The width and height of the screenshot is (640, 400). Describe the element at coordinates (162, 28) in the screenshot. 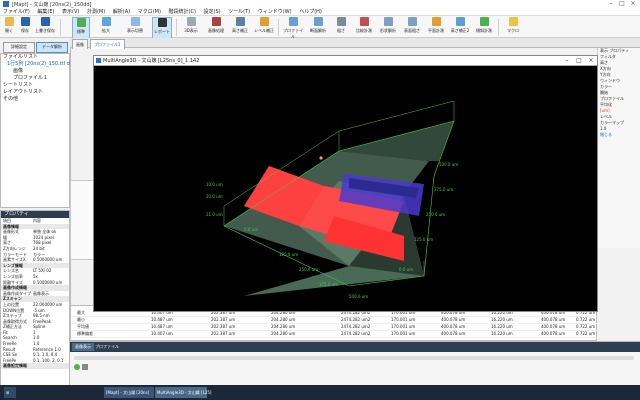

I see `report-button: レポート` at that location.